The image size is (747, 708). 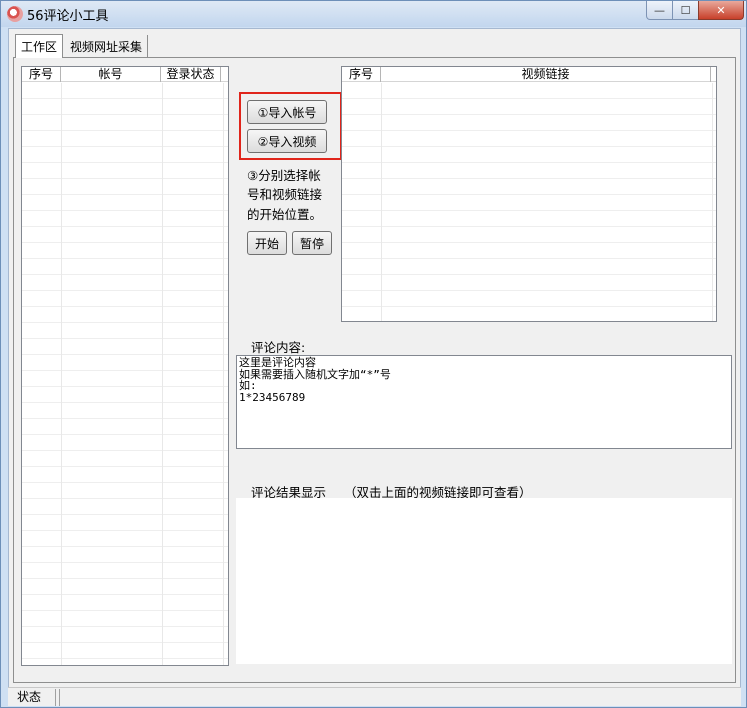 I want to click on column-header-account: 帐号, so click(x=111, y=74).